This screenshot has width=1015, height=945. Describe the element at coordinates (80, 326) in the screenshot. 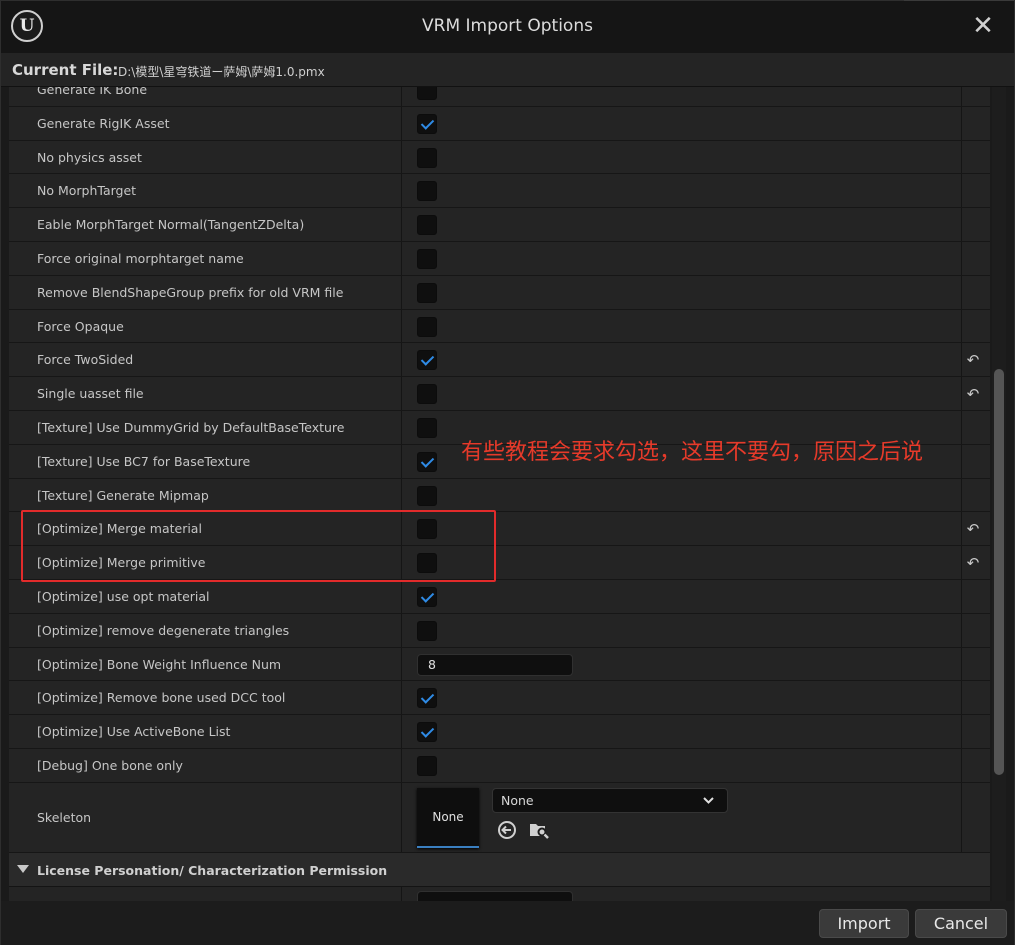

I see `option-label: Force Opaque` at that location.